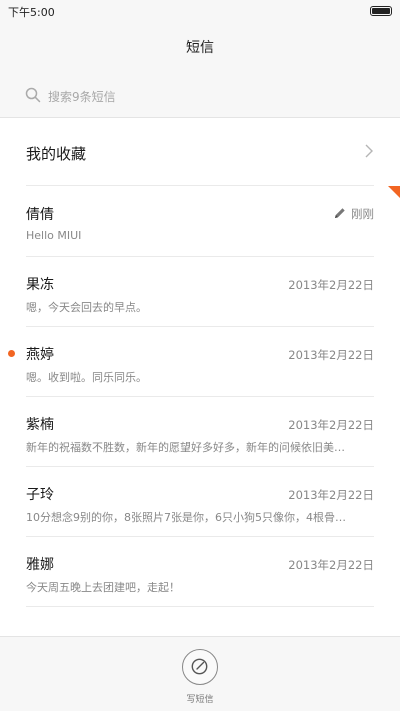 The image size is (400, 711). I want to click on search-bar: 搜索9条短信, so click(200, 96).